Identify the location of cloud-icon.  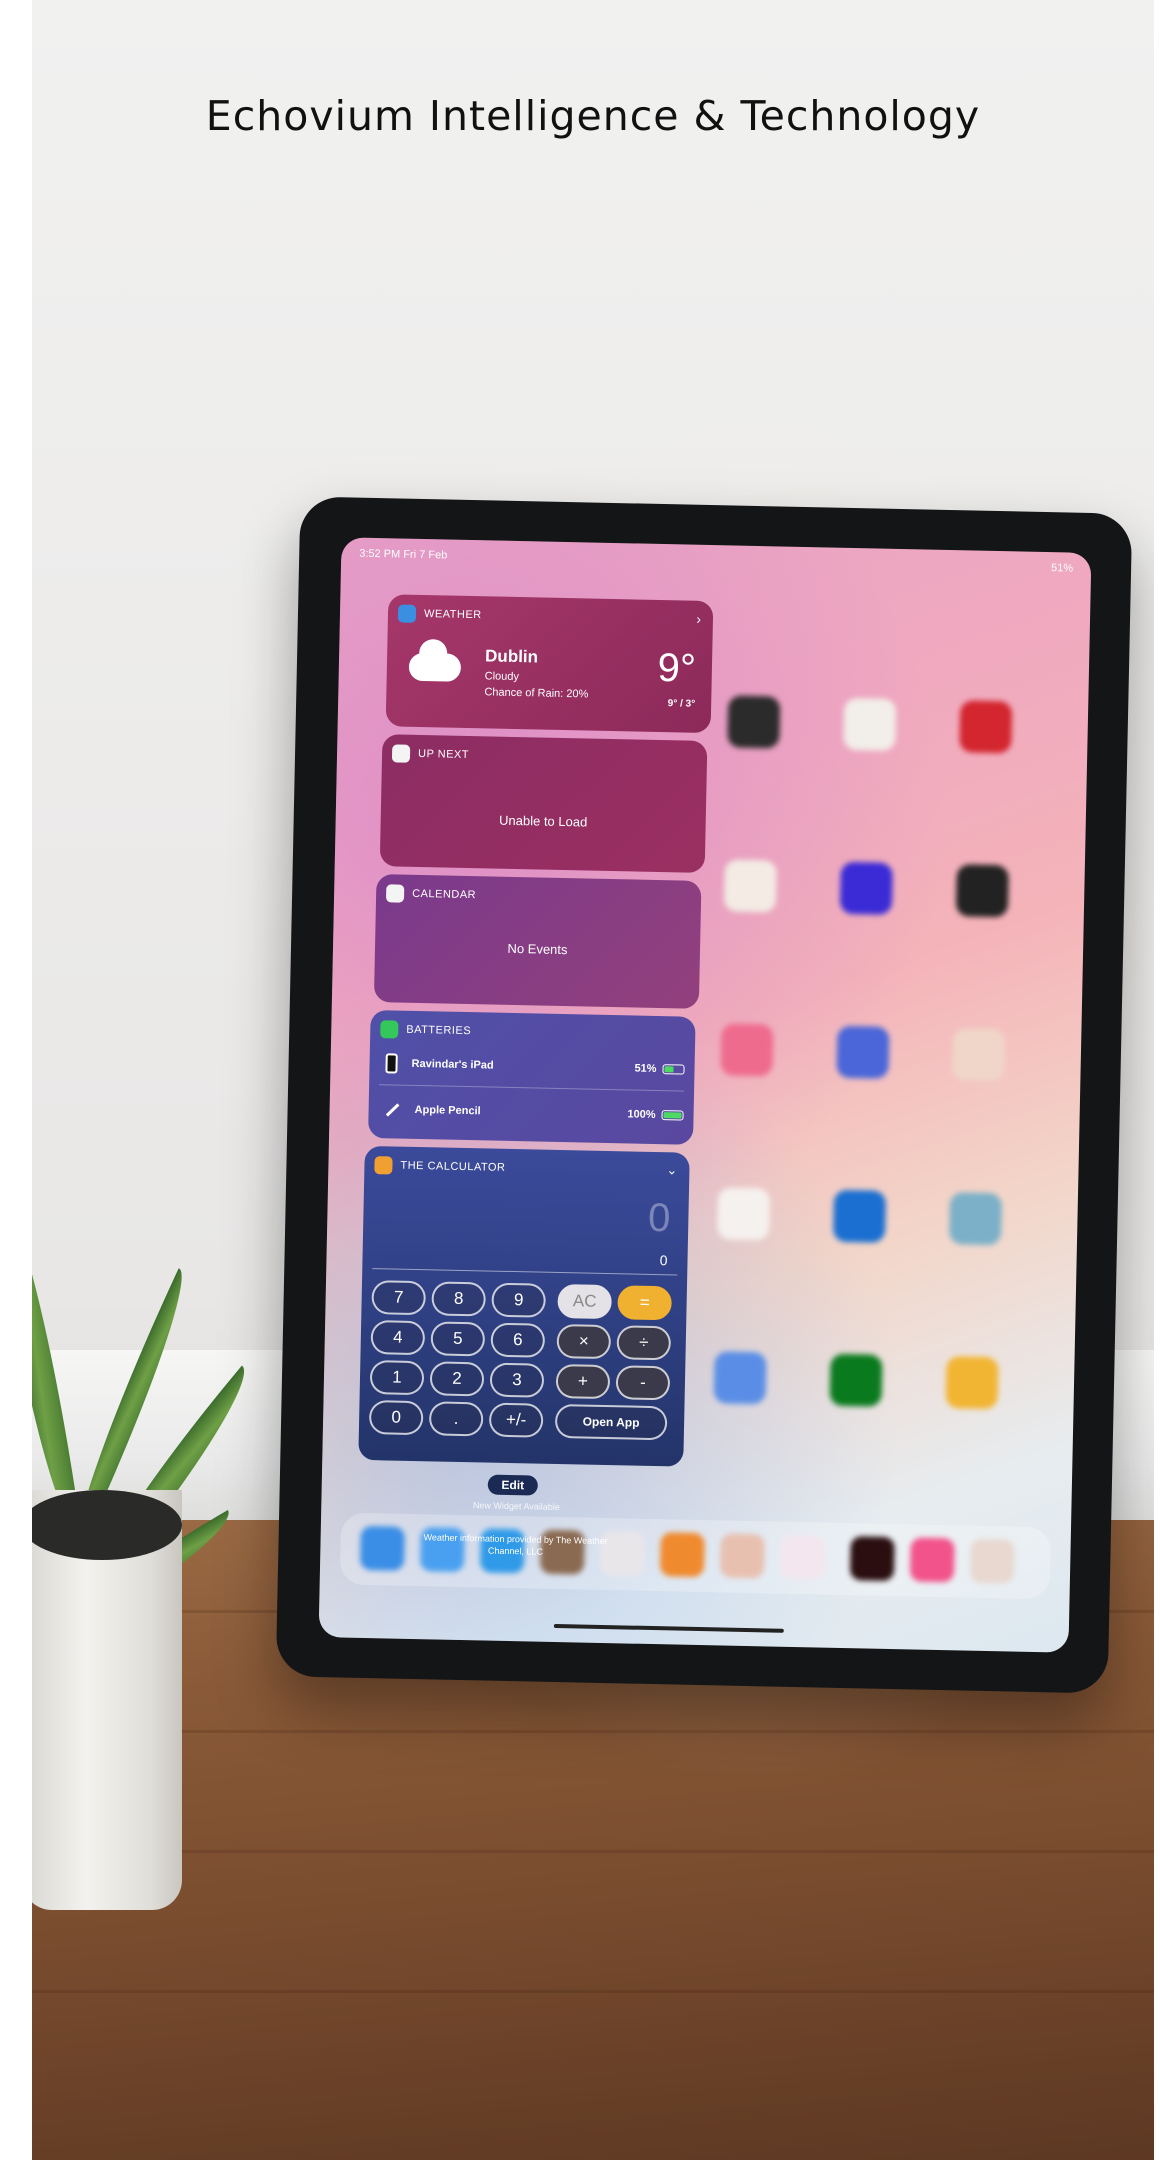
(435, 667).